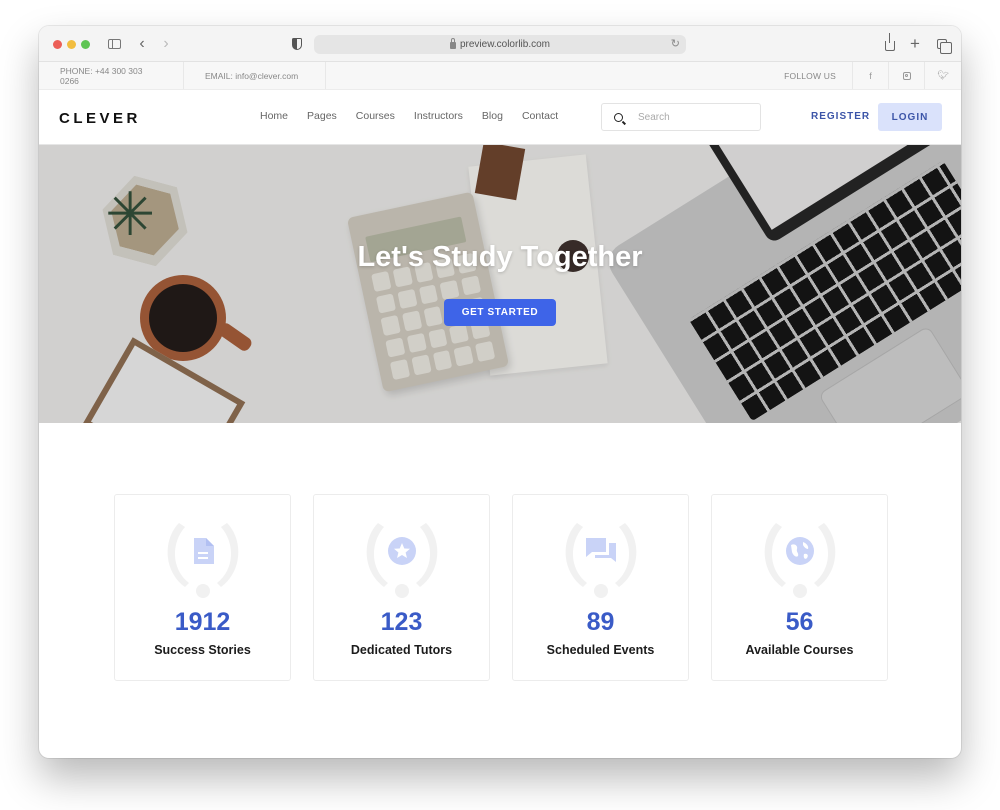  What do you see at coordinates (505, 44) in the screenshot?
I see `url-text: preview.colorlib.com` at bounding box center [505, 44].